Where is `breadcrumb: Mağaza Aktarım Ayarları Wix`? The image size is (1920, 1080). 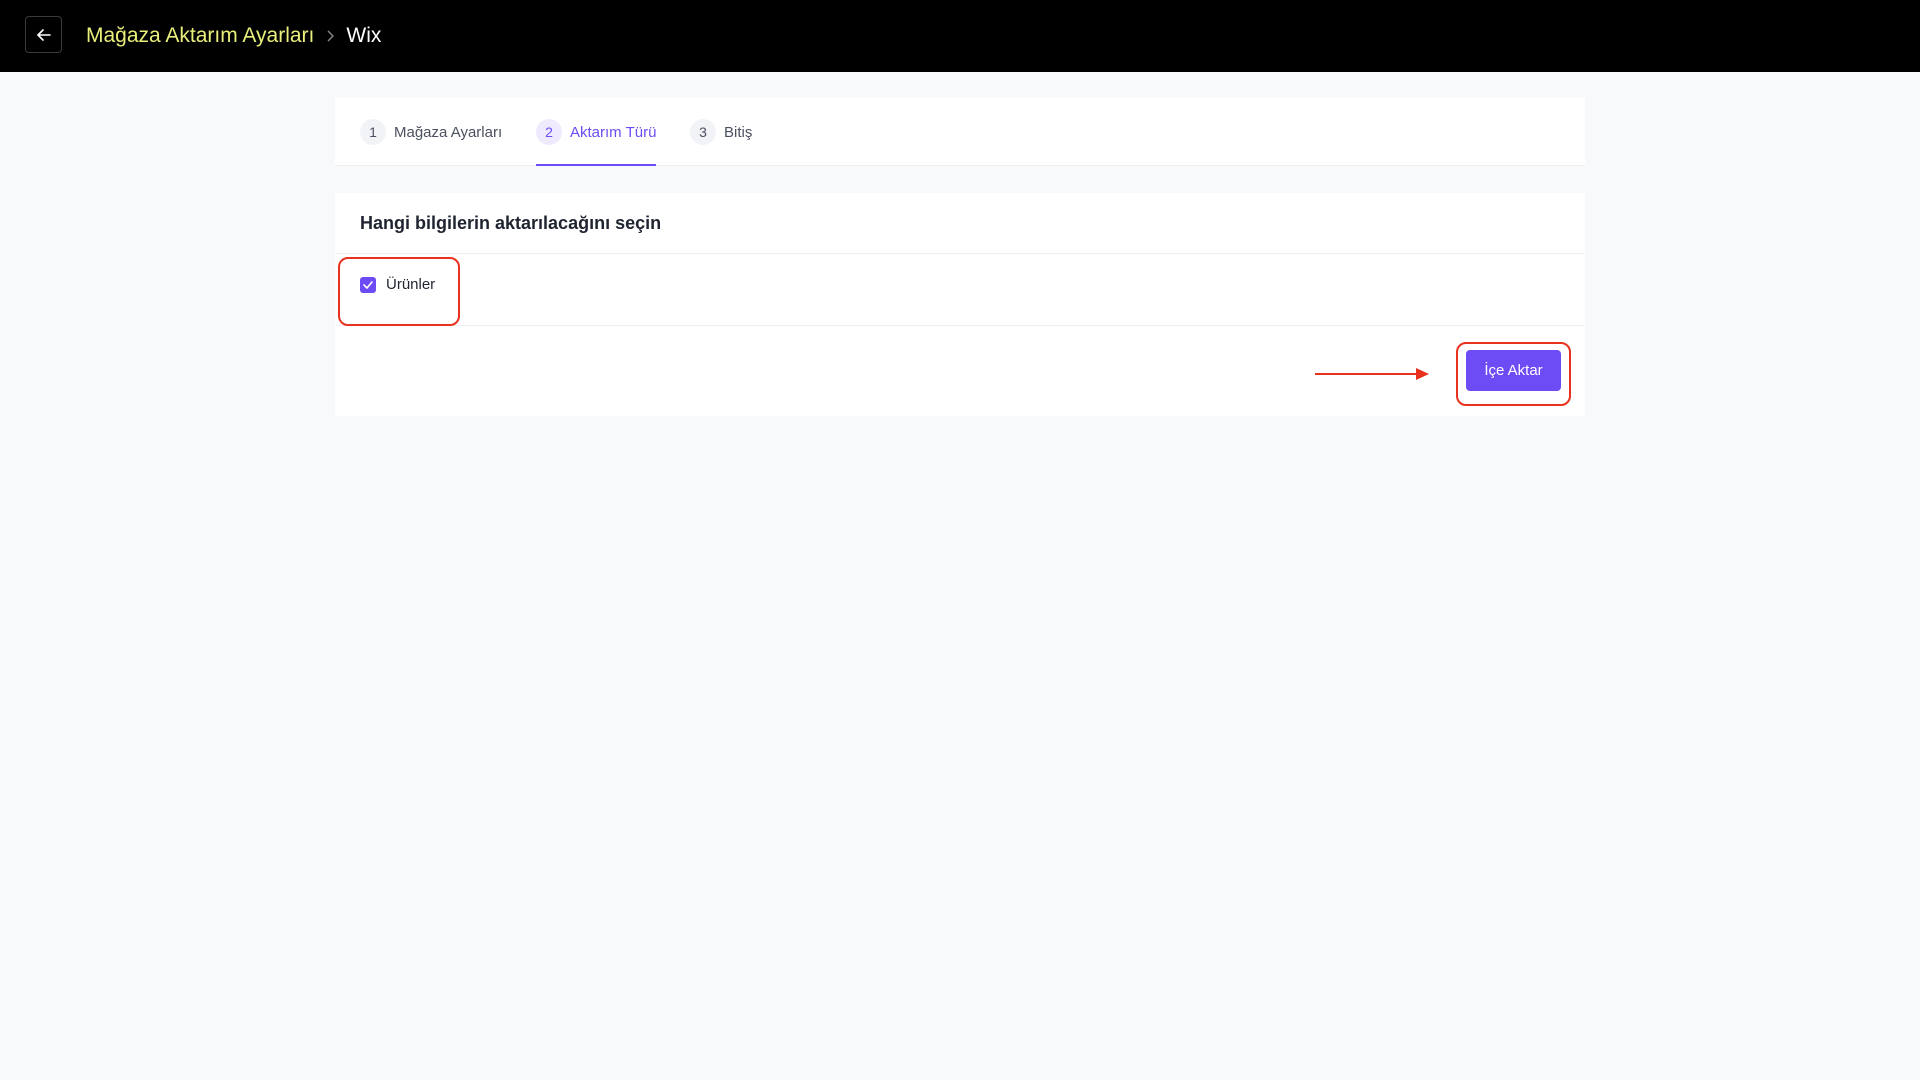
breadcrumb: Mağaza Aktarım Ayarları Wix is located at coordinates (233, 36).